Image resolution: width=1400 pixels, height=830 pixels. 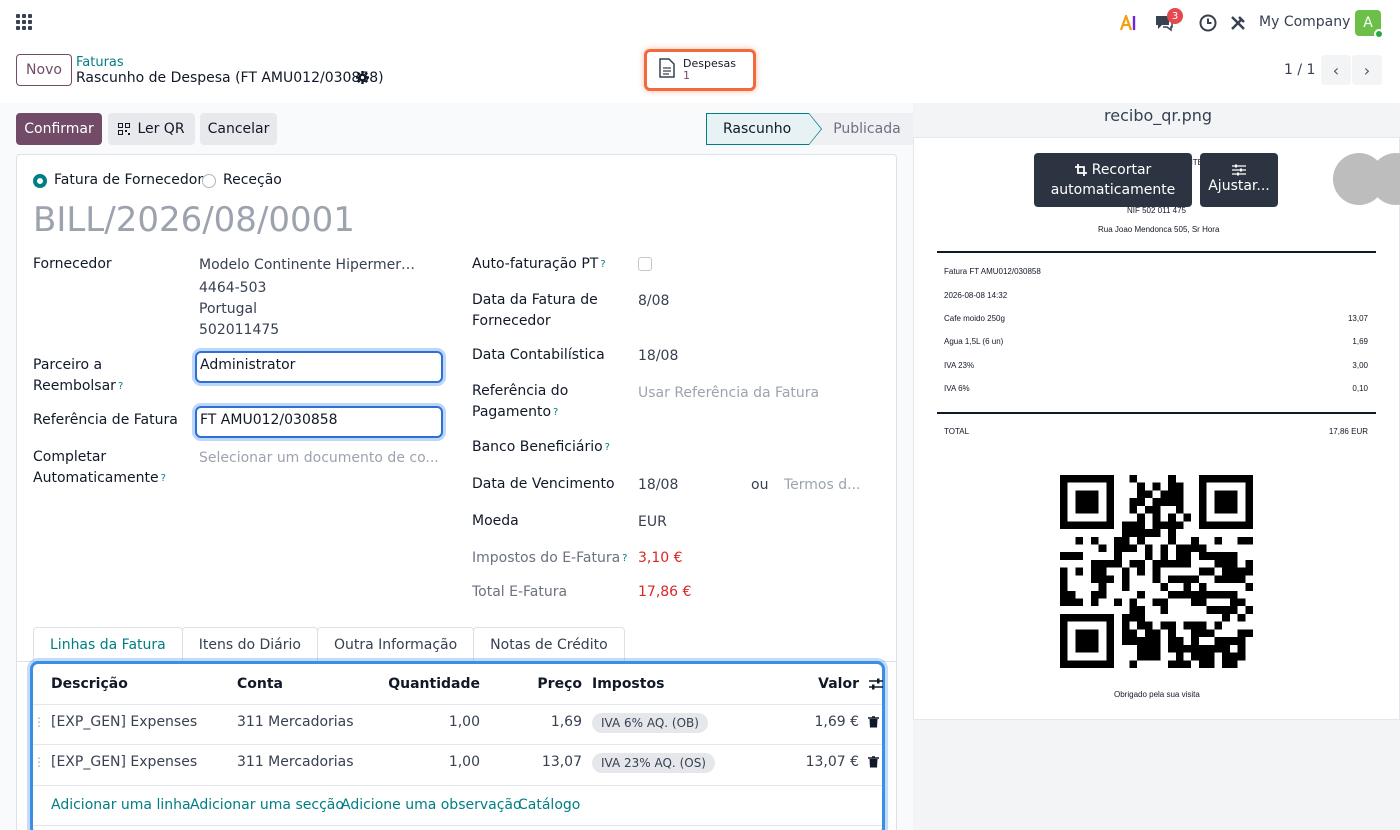 I want to click on tax-tag: IVA 23% AQ. (OS), so click(x=653, y=763).